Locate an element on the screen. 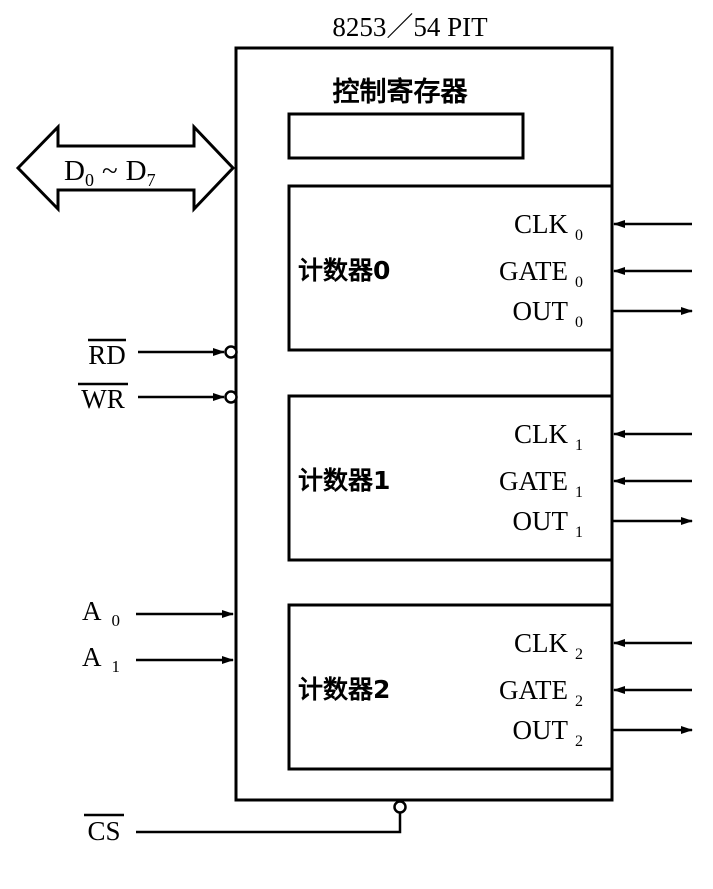 The height and width of the screenshot is (889, 713). cs-inversion-bubble is located at coordinates (400, 807).